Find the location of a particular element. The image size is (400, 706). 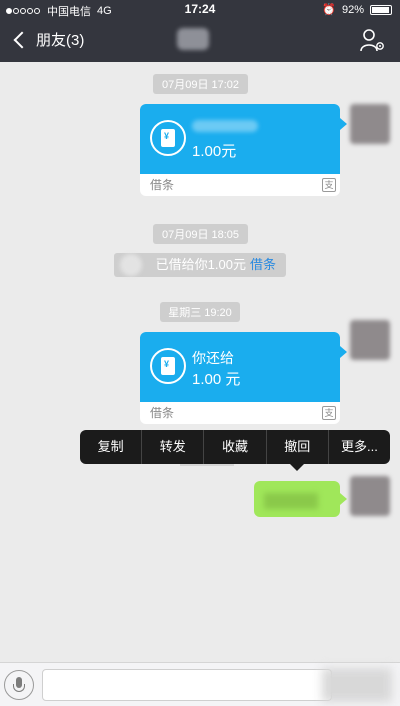

top-bar: 中国电信 4G 17:24 ⏰ 92% 朋友(3) is located at coordinates (200, 31).